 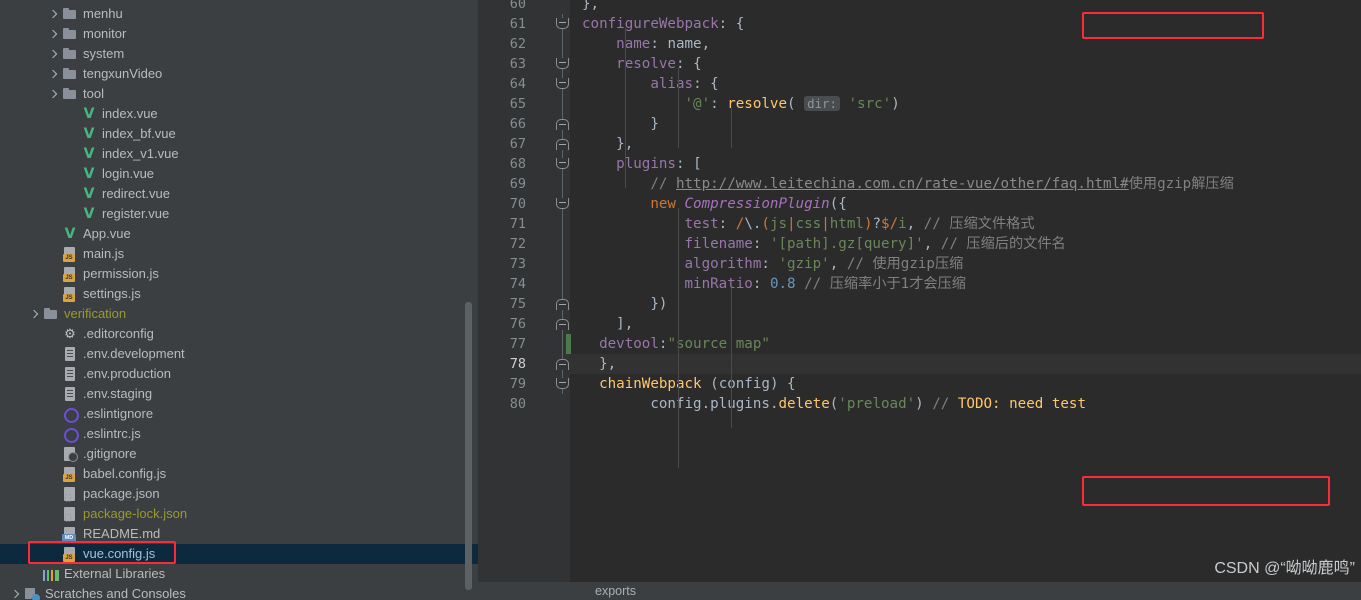 I want to click on code-line-78: },, so click(x=965, y=364).